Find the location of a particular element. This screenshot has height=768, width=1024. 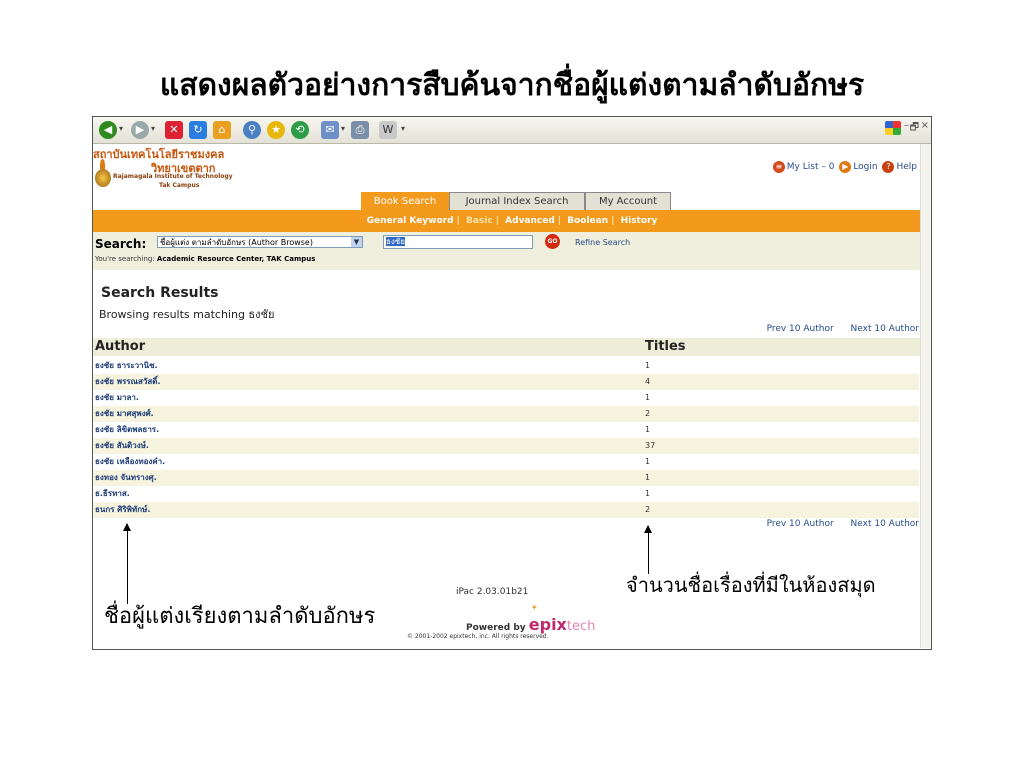

pager-bottom: Prev 10 Author Next 10 Author is located at coordinates (836, 524).